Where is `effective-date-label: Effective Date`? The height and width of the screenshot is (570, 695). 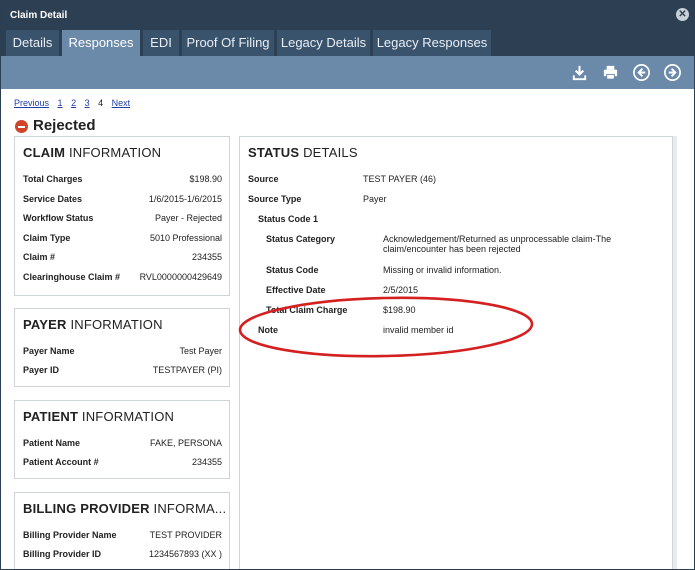 effective-date-label: Effective Date is located at coordinates (296, 290).